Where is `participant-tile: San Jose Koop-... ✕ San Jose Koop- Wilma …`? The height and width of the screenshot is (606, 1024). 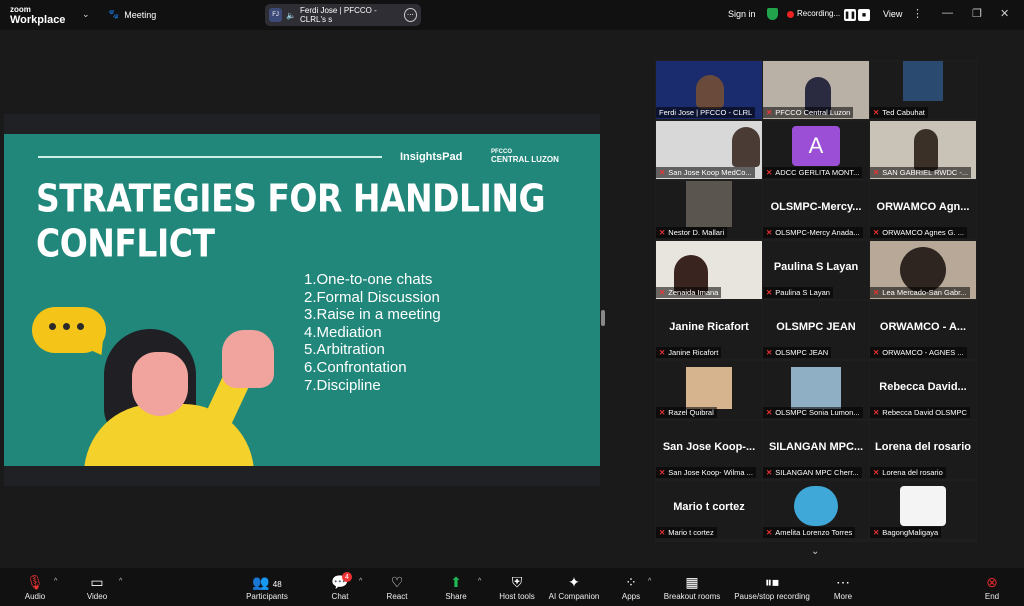
participant-tile: San Jose Koop-... ✕ San Jose Koop- Wilma … is located at coordinates (709, 450).